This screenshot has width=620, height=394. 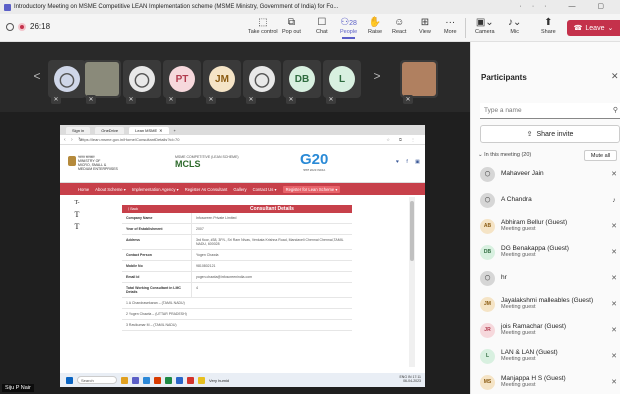 What do you see at coordinates (600, 155) in the screenshot?
I see `mute-all-button: Mute all` at bounding box center [600, 155].